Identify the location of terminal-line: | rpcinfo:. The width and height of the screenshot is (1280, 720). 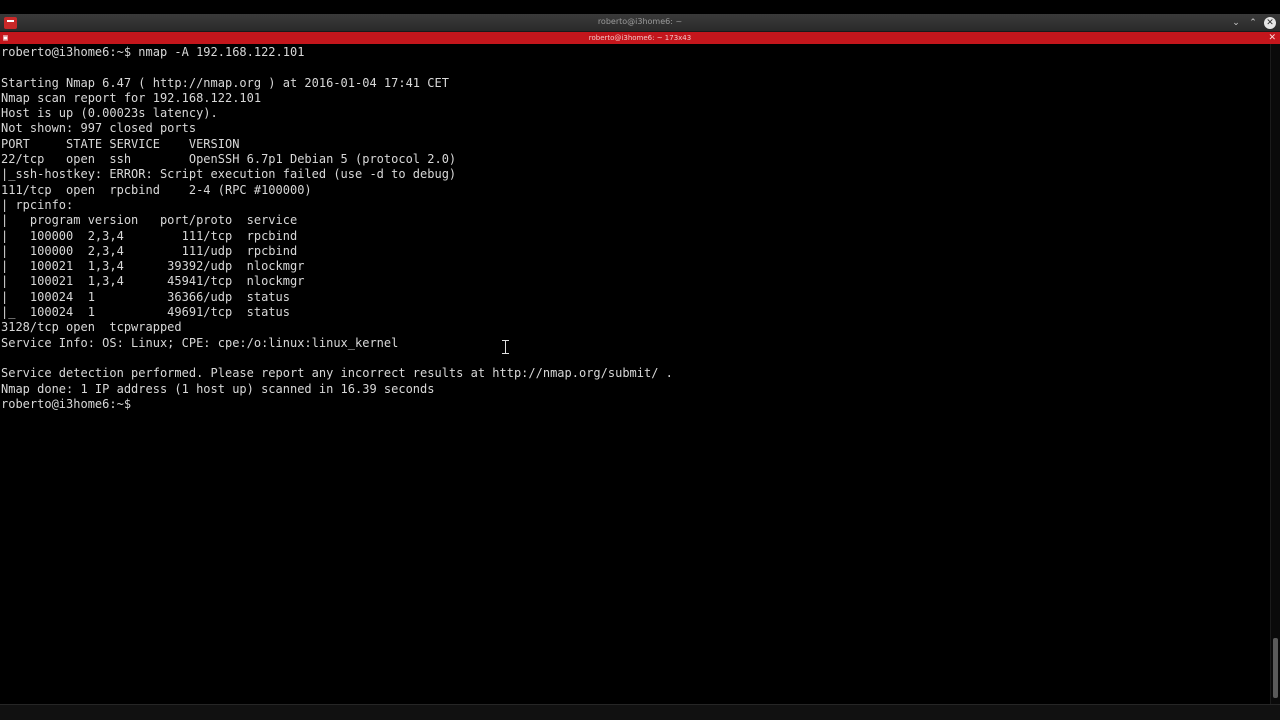
(37, 204).